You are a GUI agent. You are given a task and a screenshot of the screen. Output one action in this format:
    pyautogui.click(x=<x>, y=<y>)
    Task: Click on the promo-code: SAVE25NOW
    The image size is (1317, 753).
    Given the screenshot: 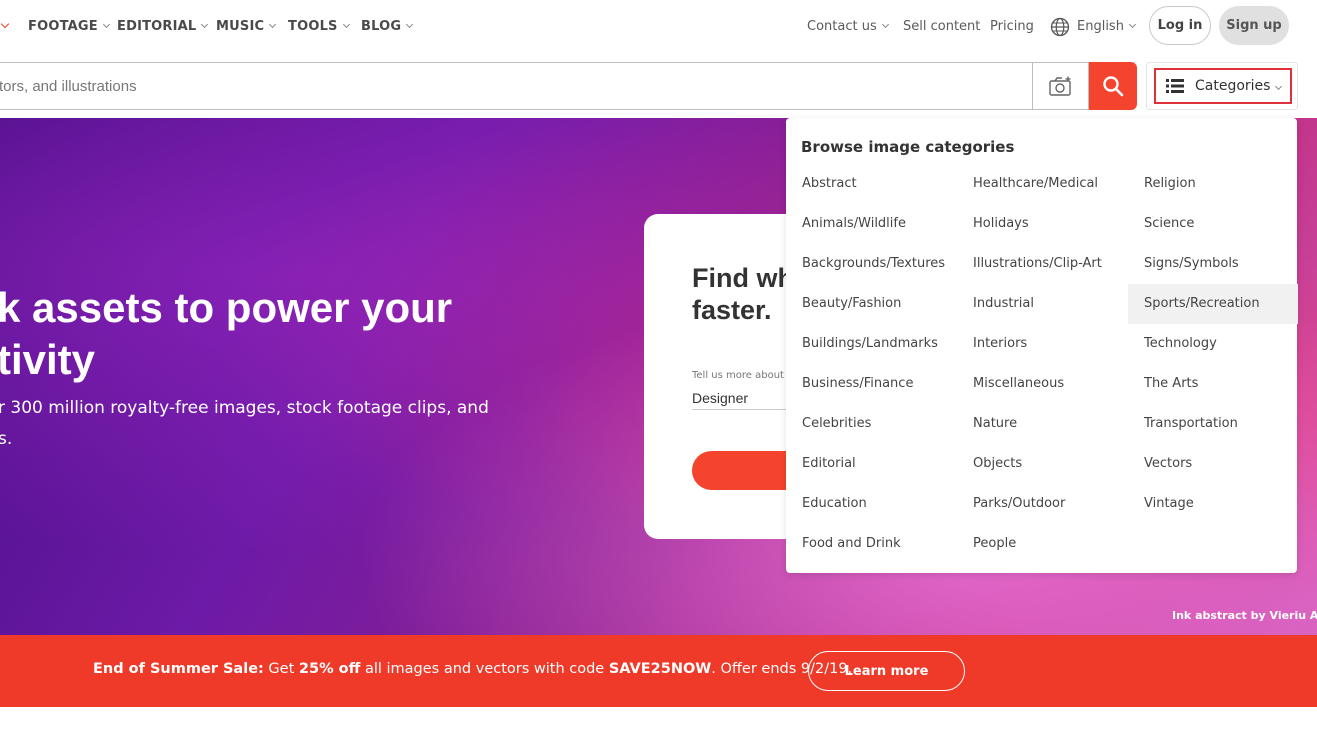 What is the action you would take?
    pyautogui.click(x=660, y=669)
    